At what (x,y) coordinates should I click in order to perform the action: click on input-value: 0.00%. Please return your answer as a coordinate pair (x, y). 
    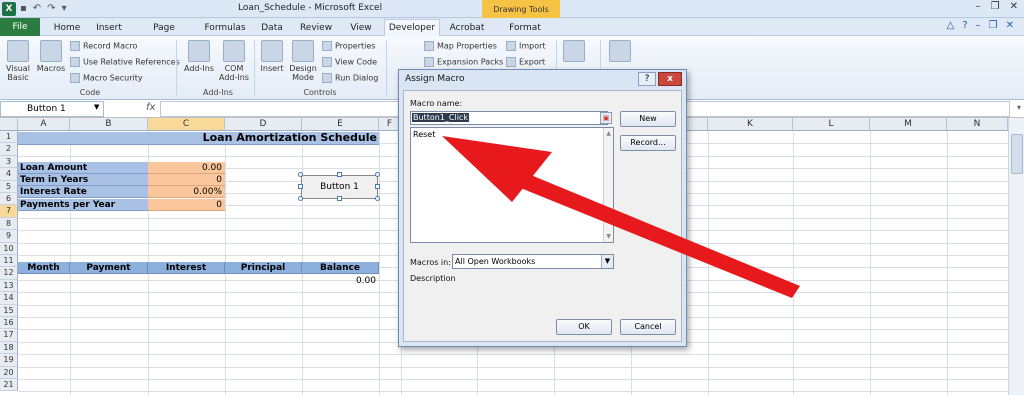
    Looking at the image, I should click on (186, 192).